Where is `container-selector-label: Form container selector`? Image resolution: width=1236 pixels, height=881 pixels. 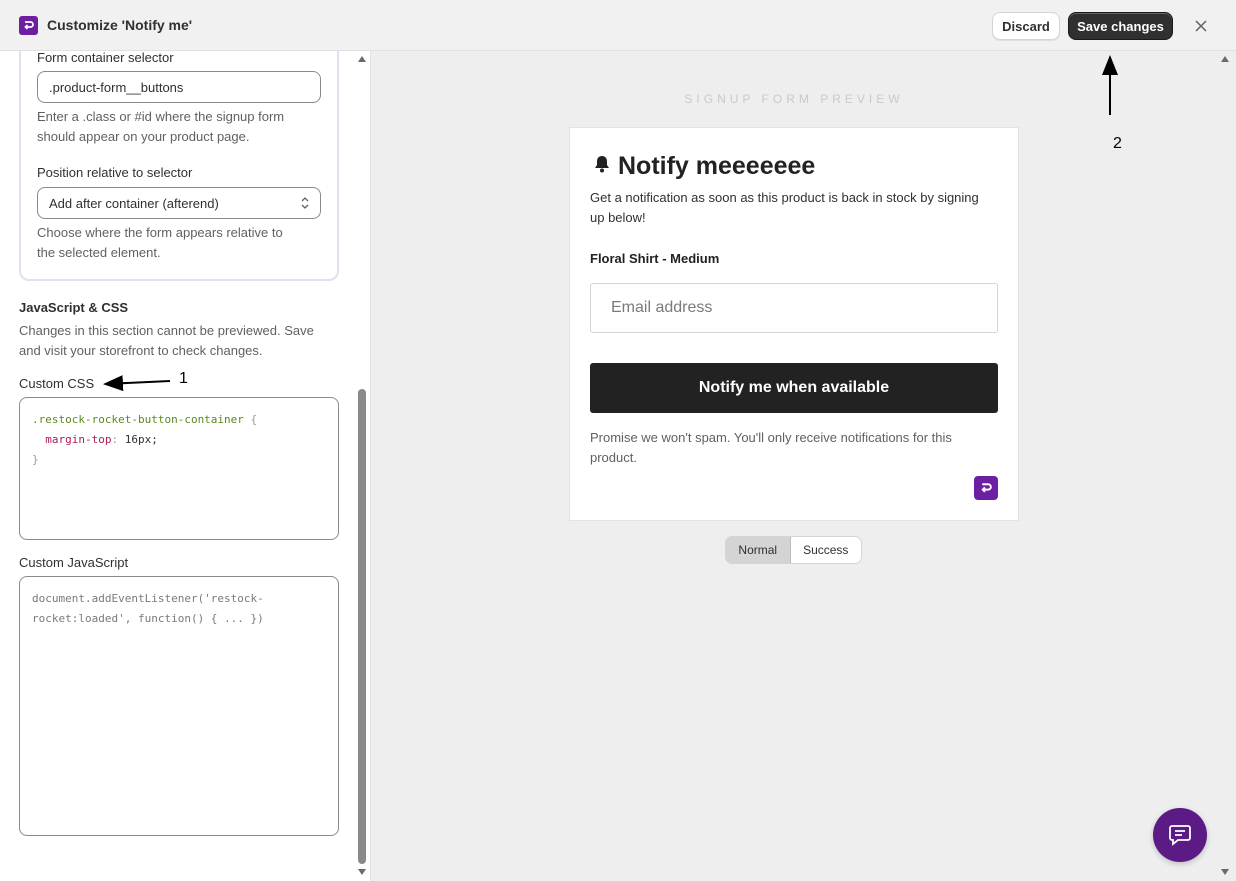 container-selector-label: Form container selector is located at coordinates (105, 58).